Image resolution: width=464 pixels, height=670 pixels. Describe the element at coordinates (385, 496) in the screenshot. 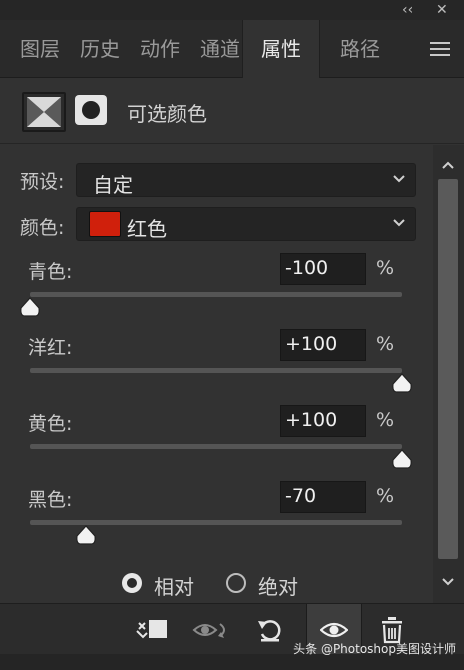

I see `black-unit: %` at that location.